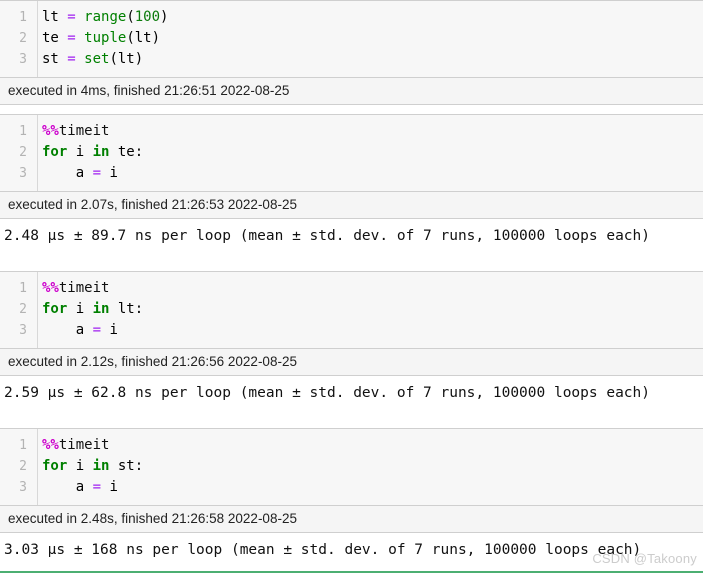  What do you see at coordinates (164, 17) in the screenshot?
I see `code-token: )` at bounding box center [164, 17].